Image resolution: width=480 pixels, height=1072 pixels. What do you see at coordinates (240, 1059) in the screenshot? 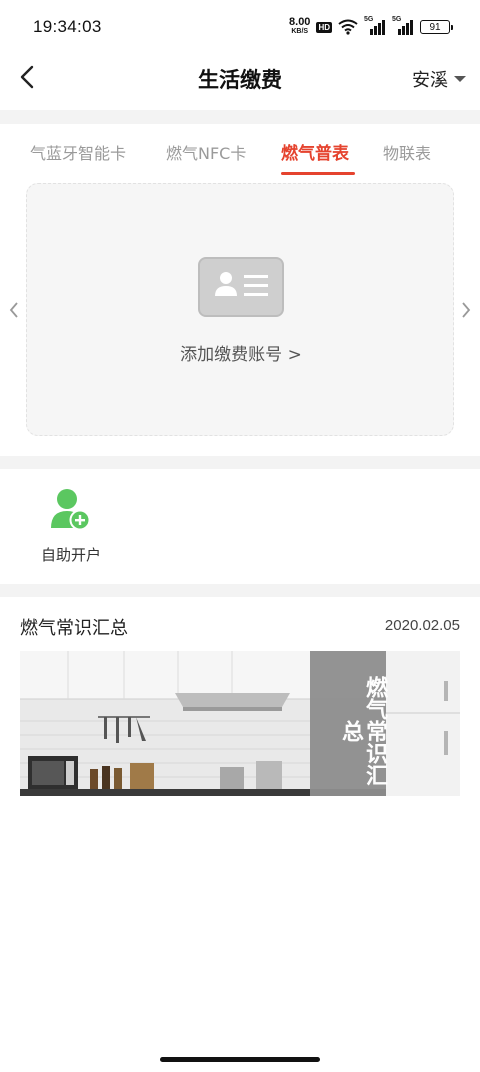
I see `home-indicator` at bounding box center [240, 1059].